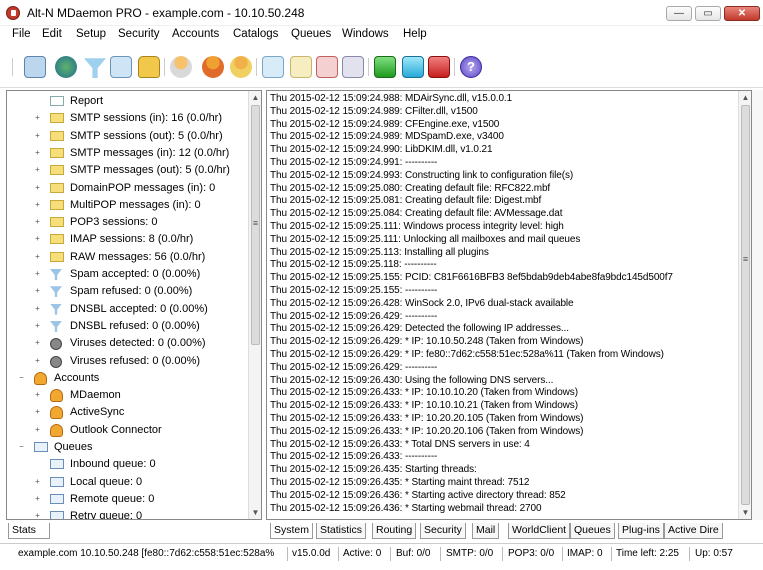  What do you see at coordinates (742, 13) in the screenshot?
I see `close-button: ✕` at bounding box center [742, 13].